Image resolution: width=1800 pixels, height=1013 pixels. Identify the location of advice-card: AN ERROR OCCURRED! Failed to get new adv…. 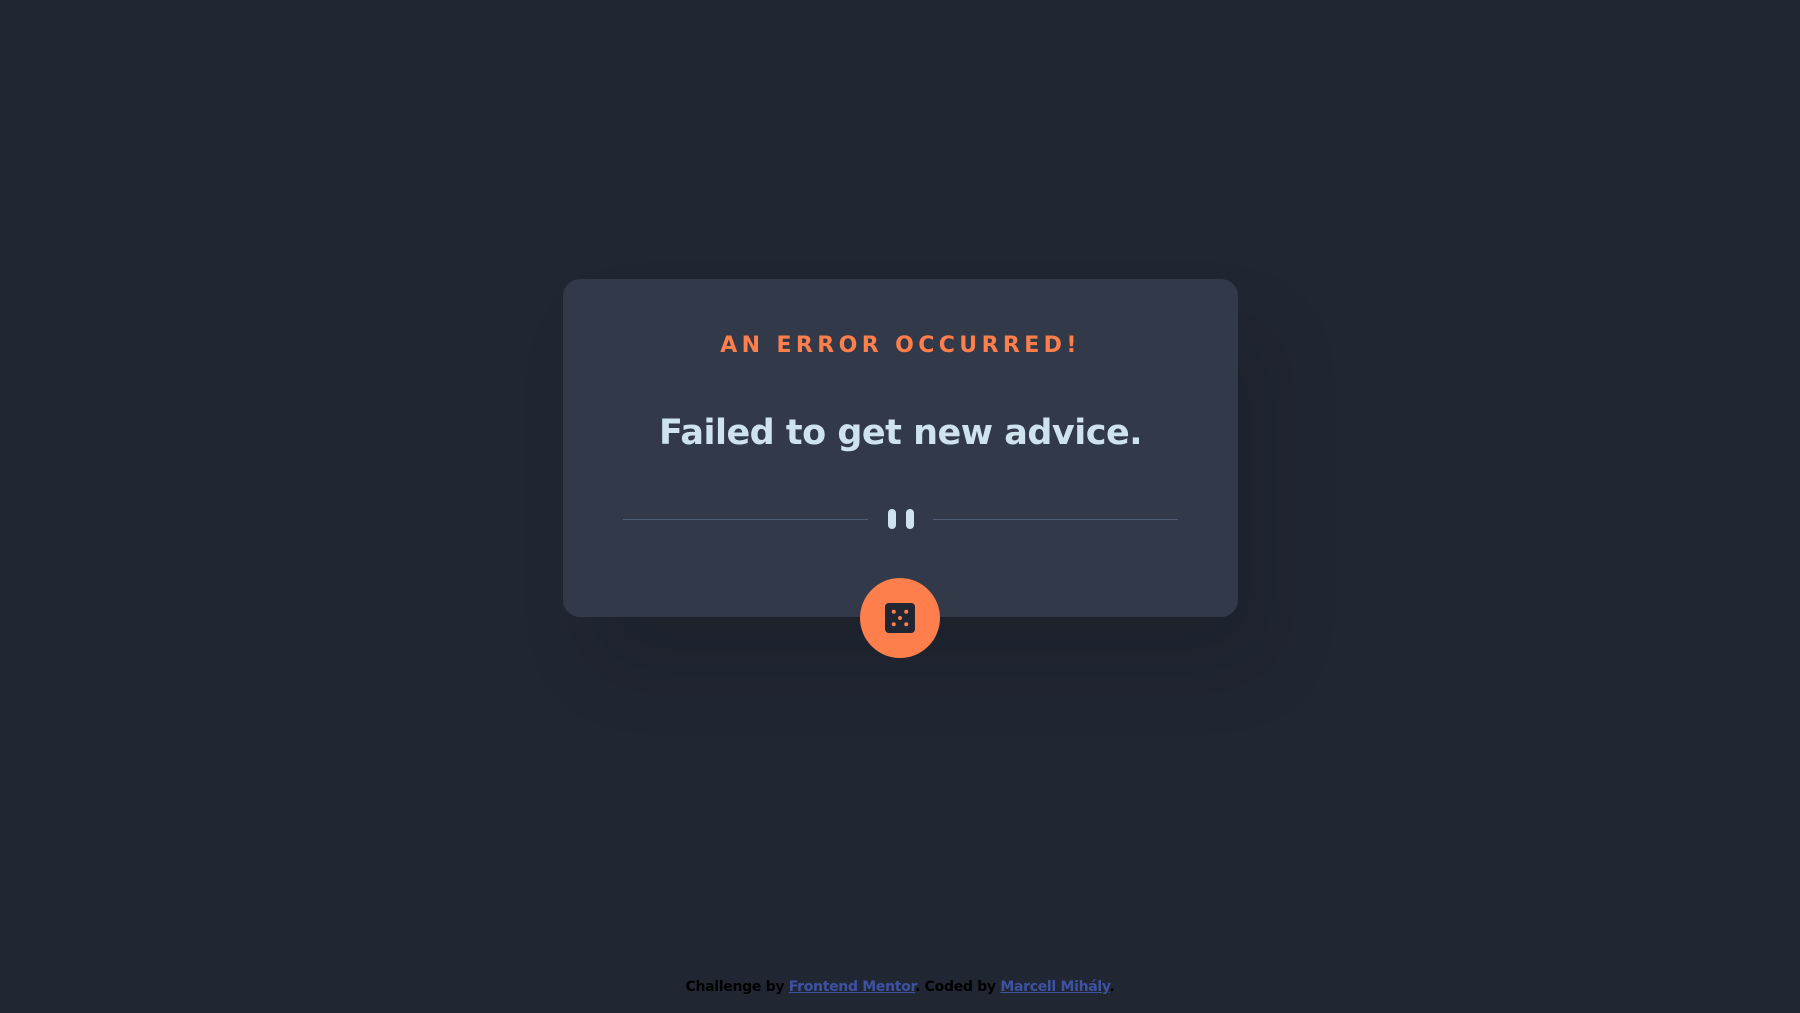
(900, 448).